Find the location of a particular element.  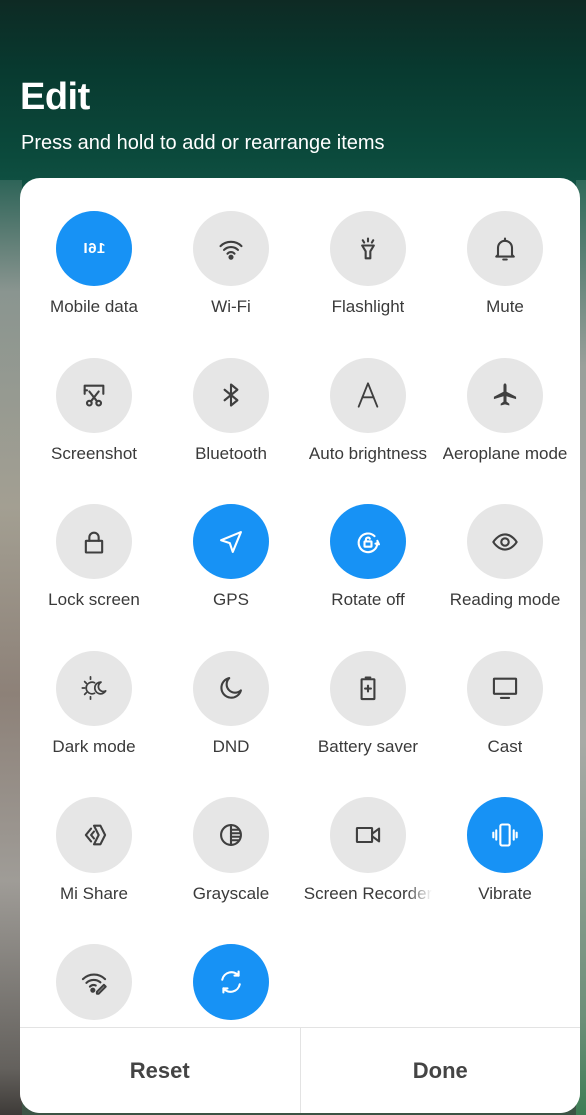

mobile-data-icon: 16I is located at coordinates (94, 249).